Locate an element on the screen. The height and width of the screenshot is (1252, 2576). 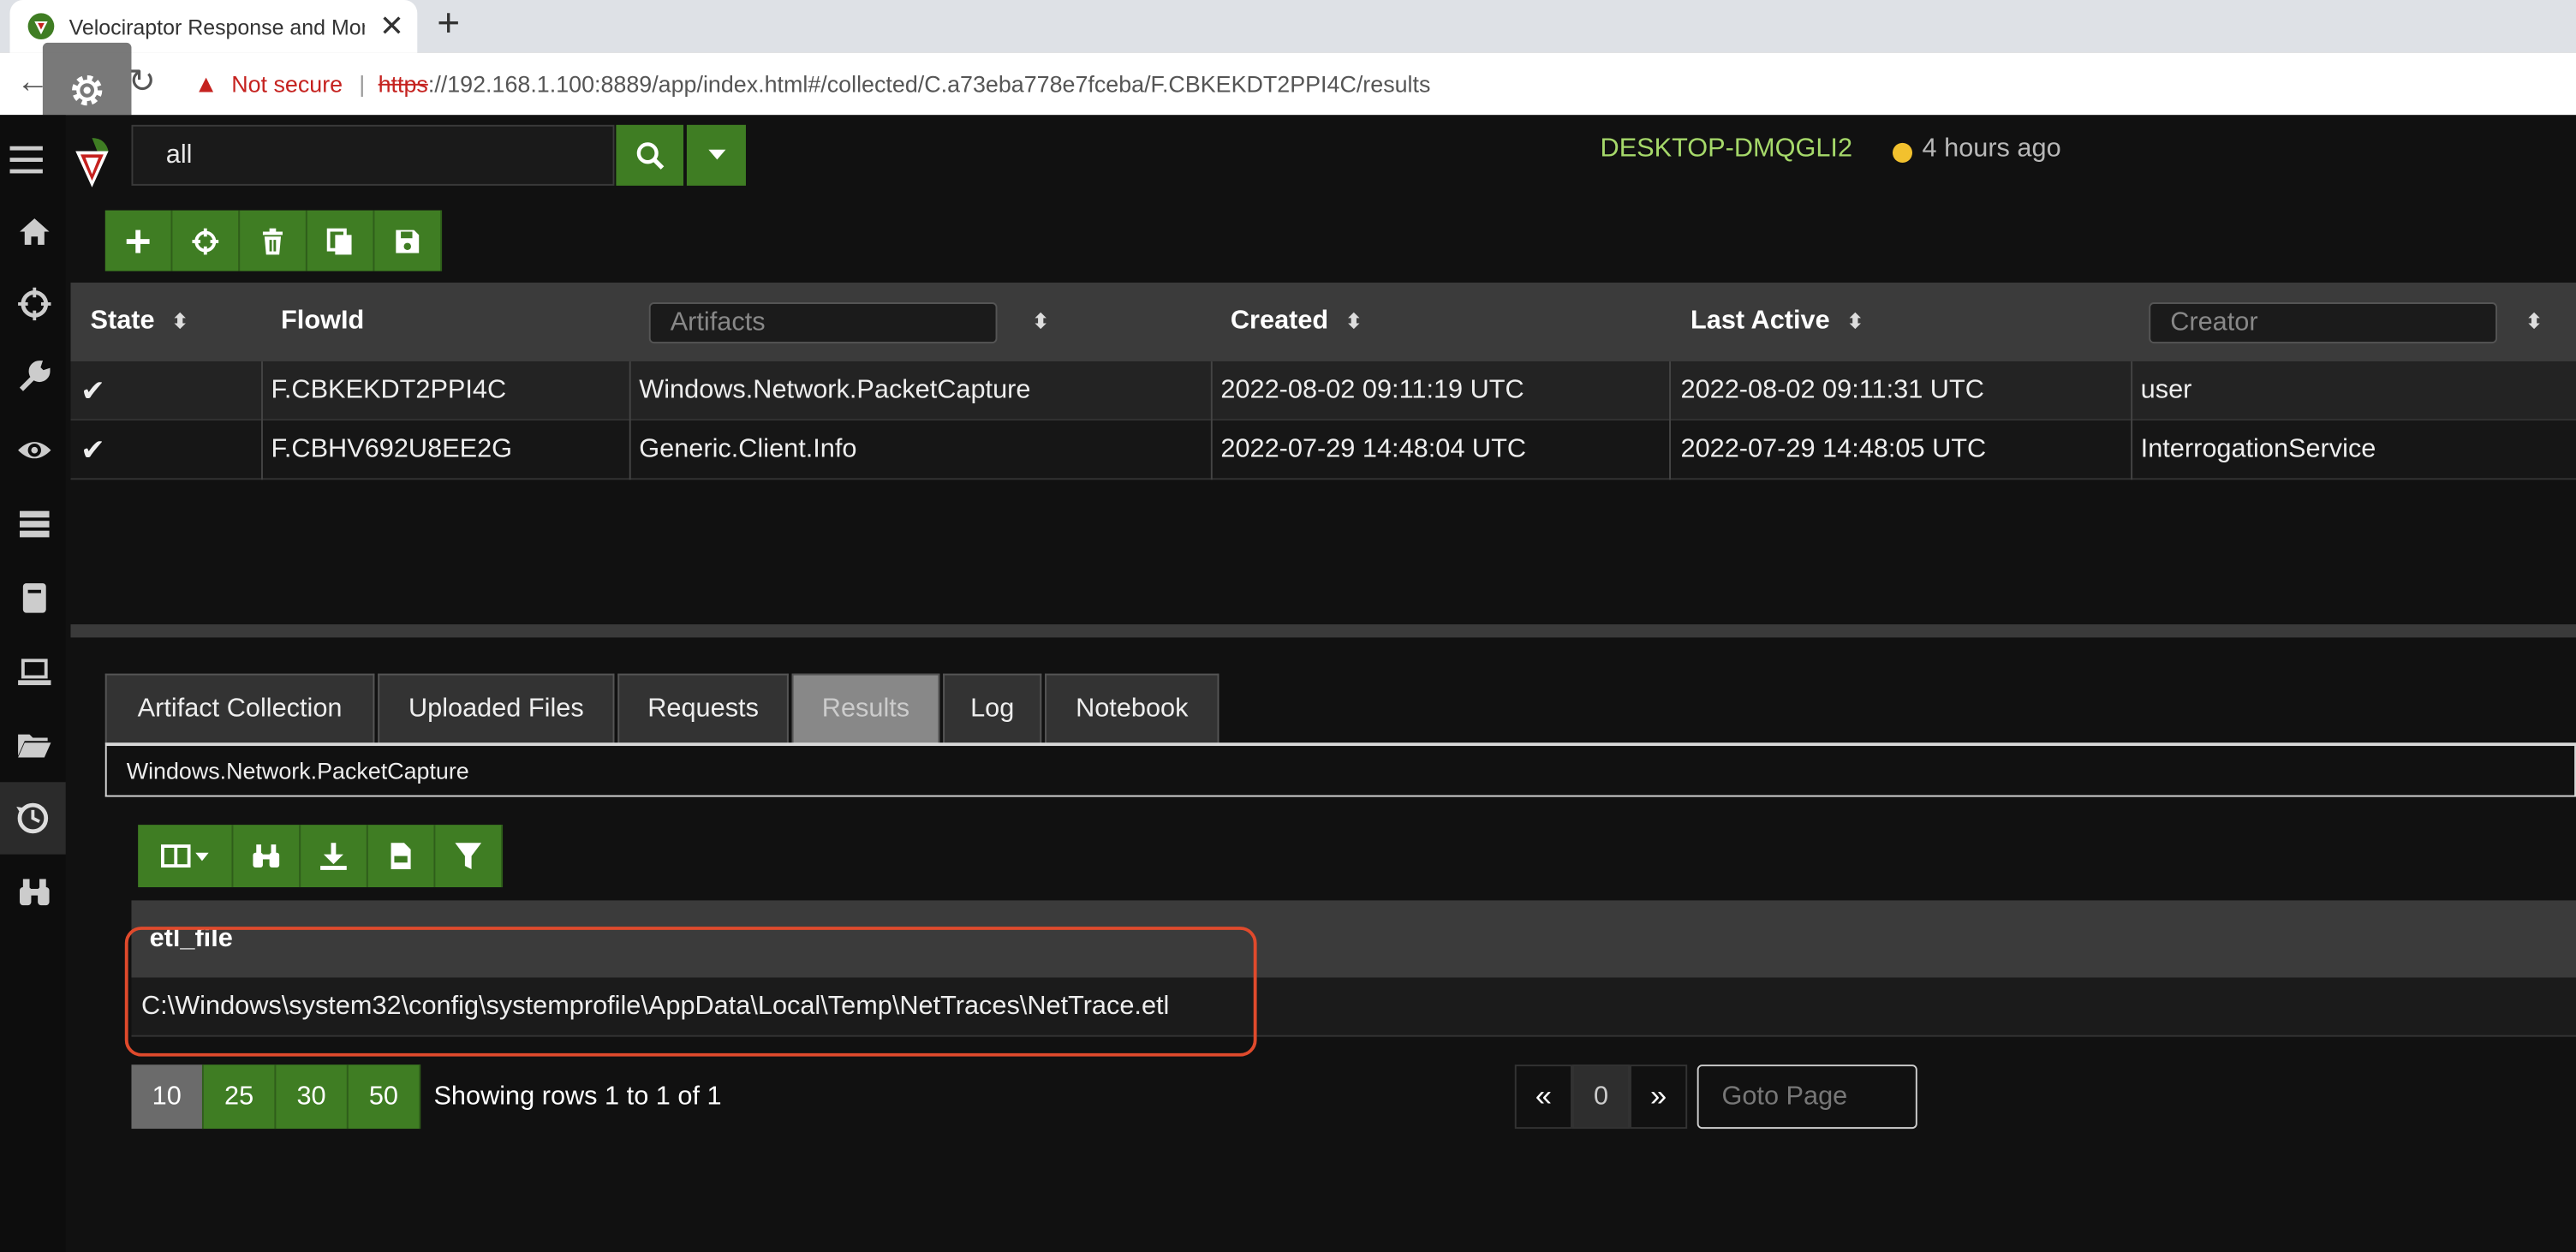
client-hostname: DESKTOP-DMQGLI2 is located at coordinates (1727, 149).